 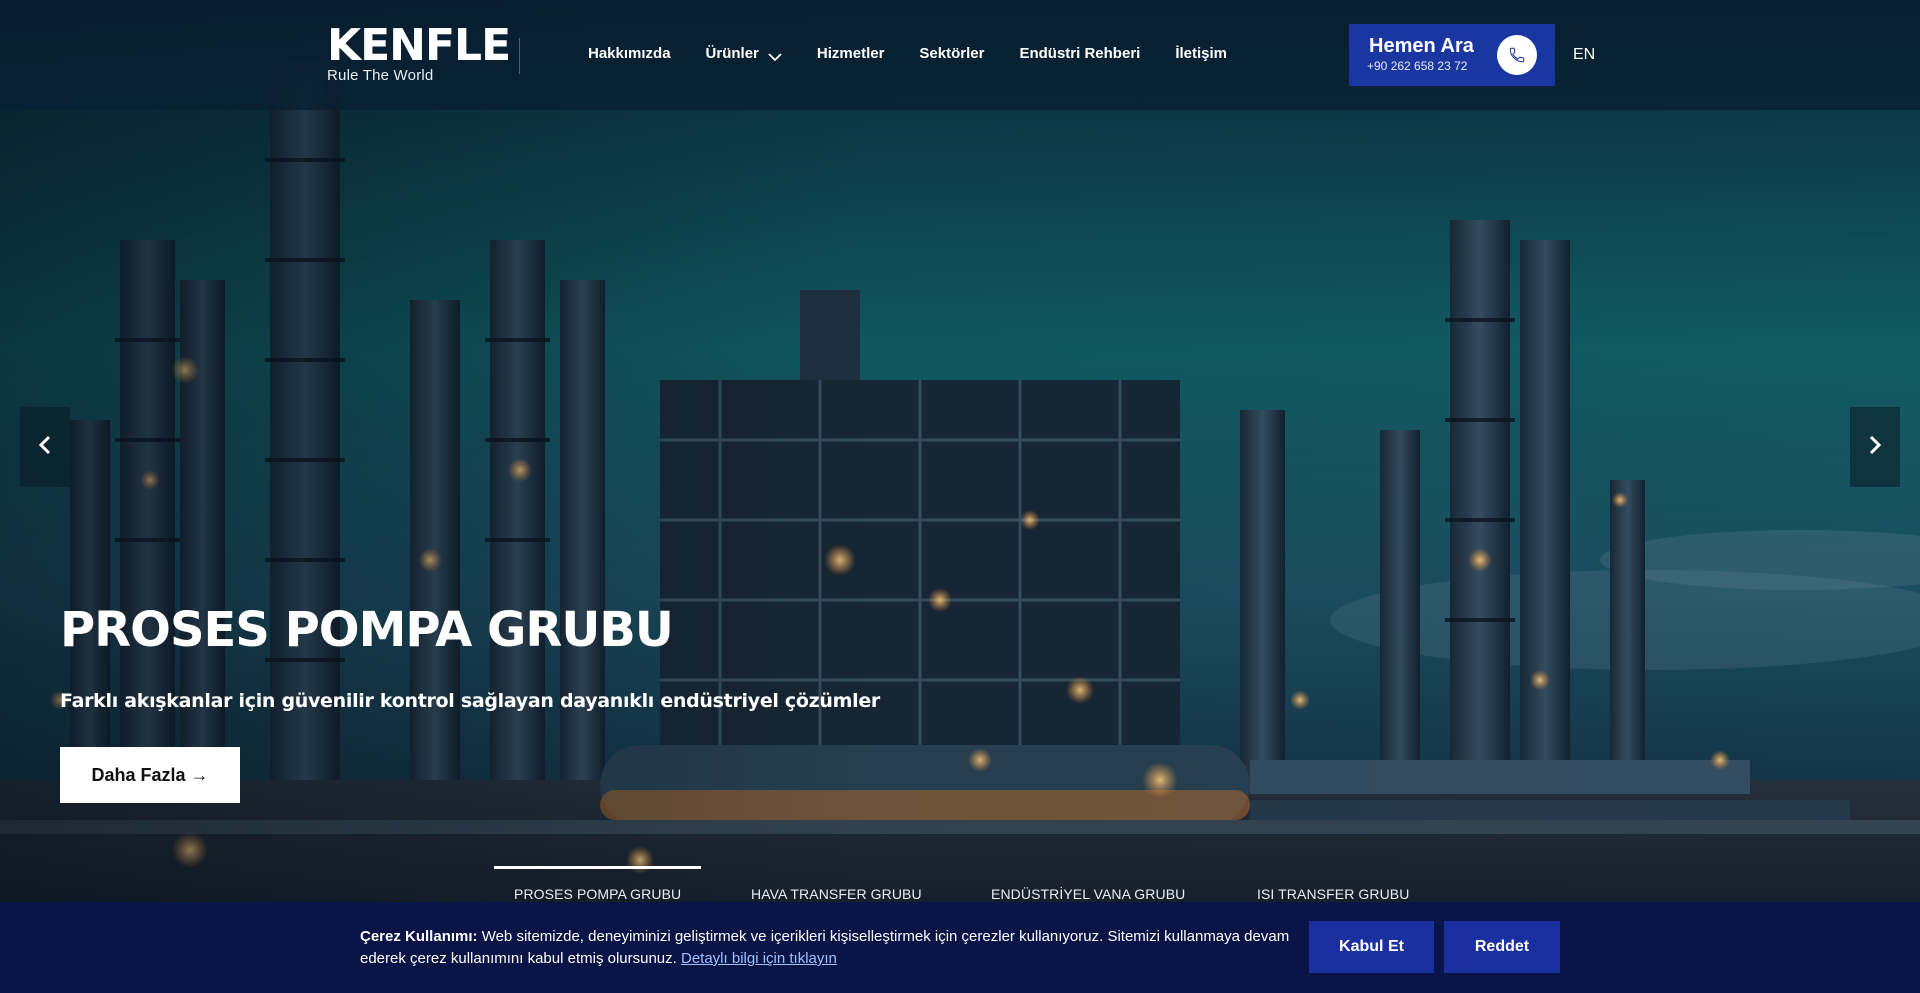 What do you see at coordinates (629, 53) in the screenshot?
I see `nav-hakkimizda: Hakkımızda` at bounding box center [629, 53].